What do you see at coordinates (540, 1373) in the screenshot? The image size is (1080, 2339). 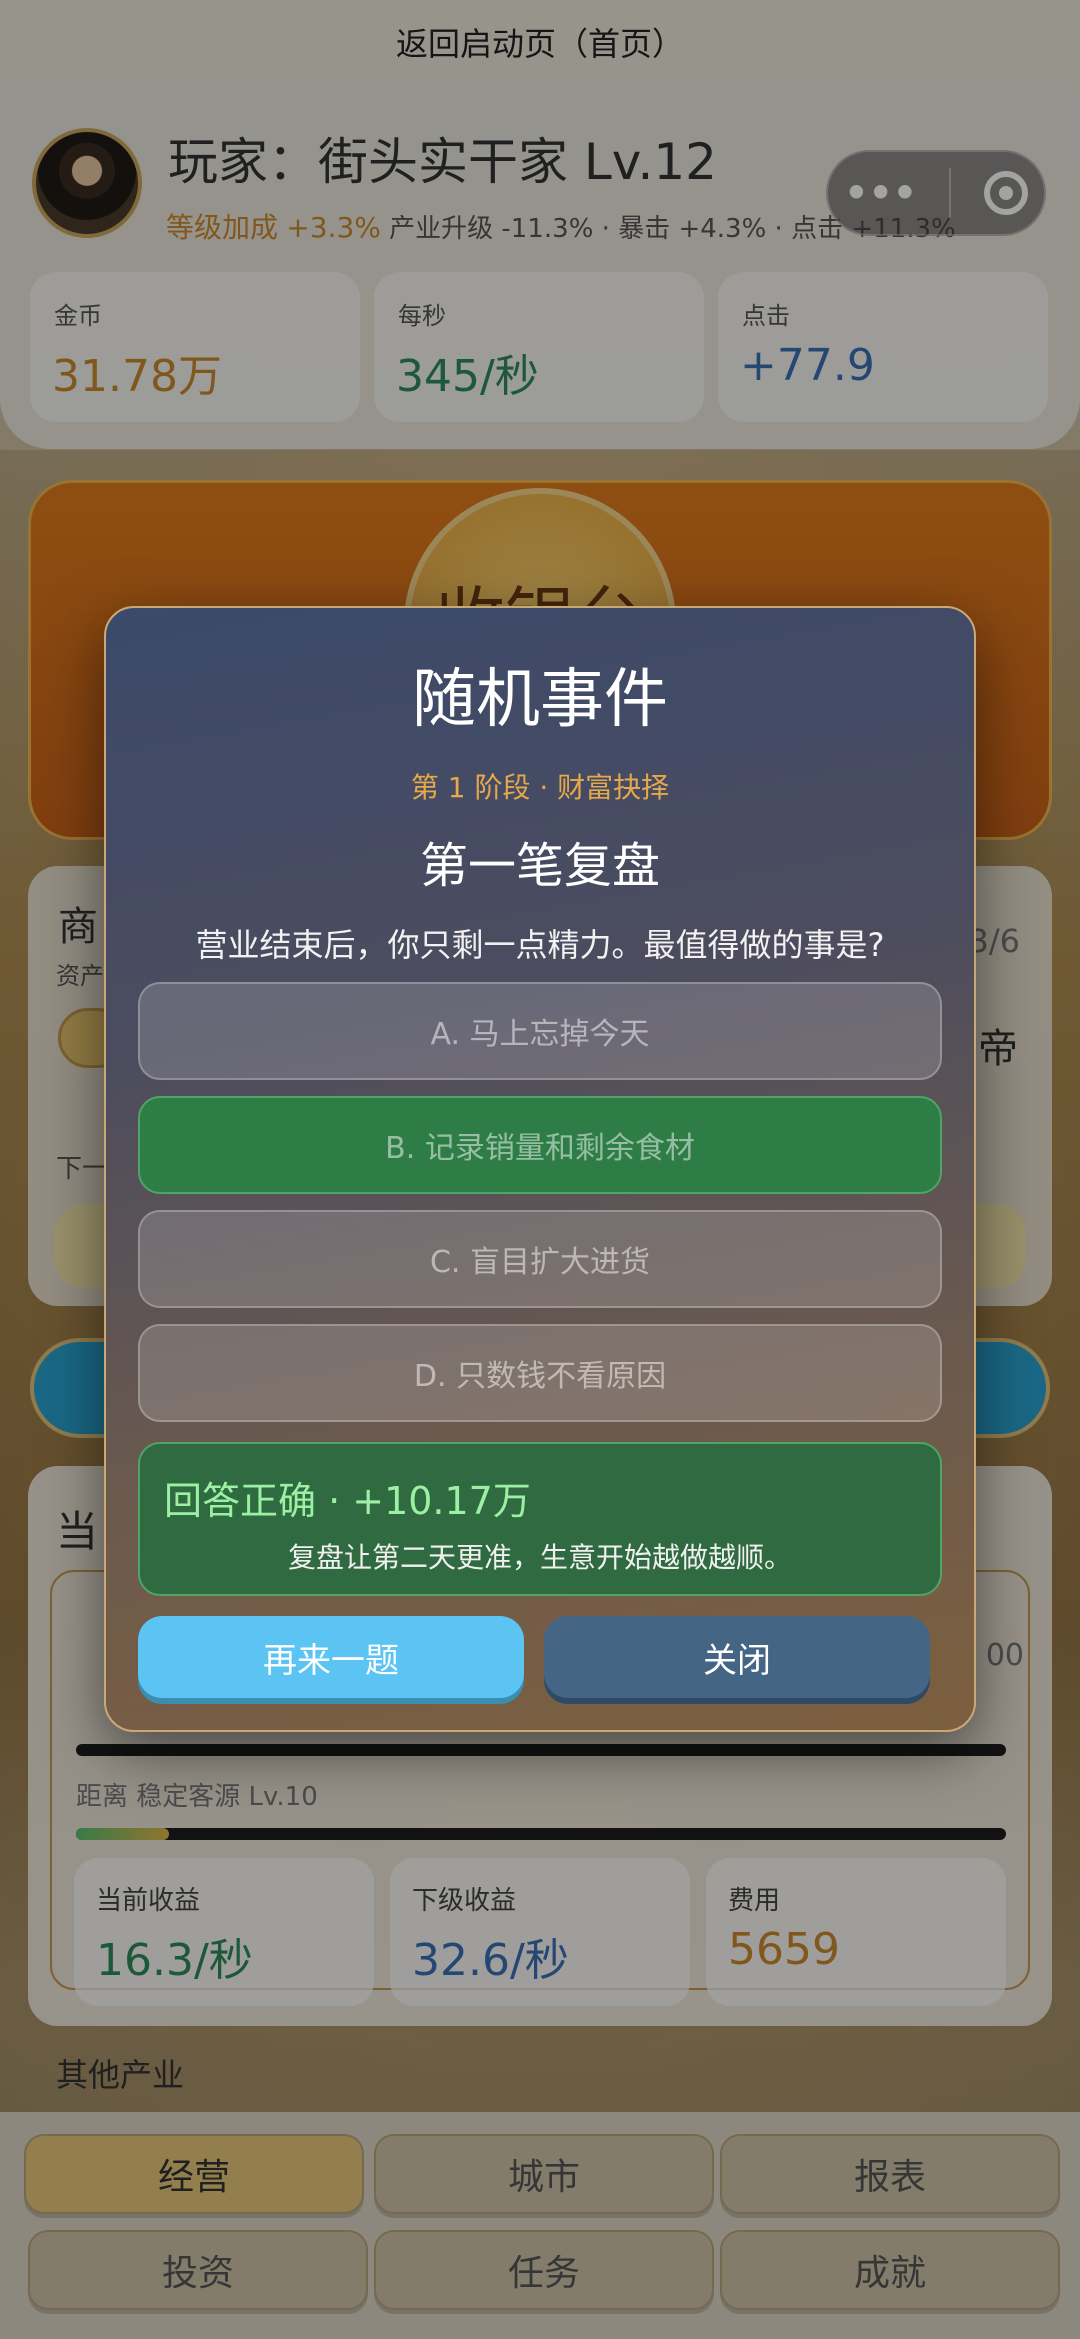 I see `option-d-button: D. 只数钱不看原因` at bounding box center [540, 1373].